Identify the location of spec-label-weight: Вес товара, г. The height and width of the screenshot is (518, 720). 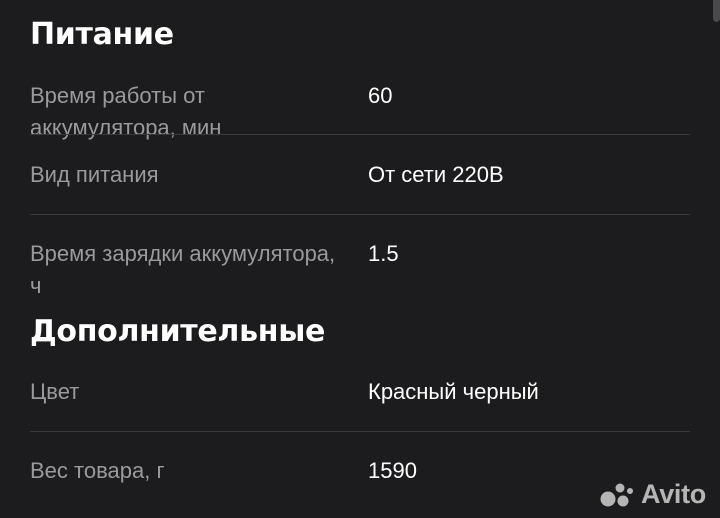
(97, 470).